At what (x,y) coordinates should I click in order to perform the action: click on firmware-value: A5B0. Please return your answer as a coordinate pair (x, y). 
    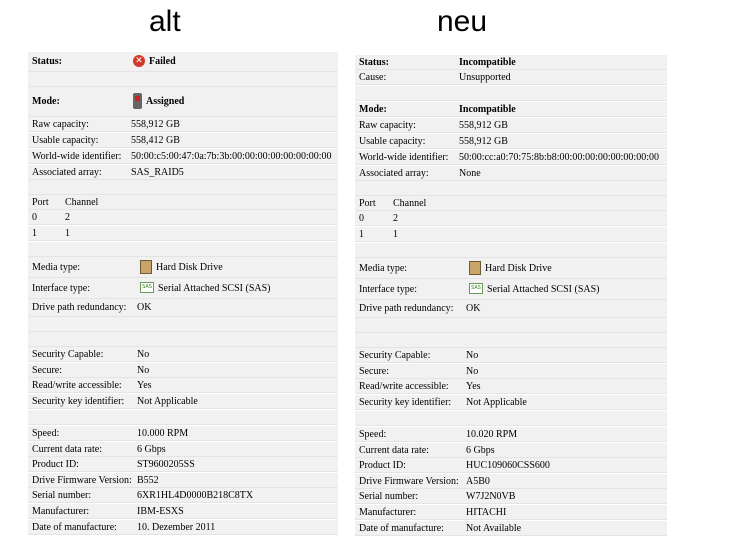
    Looking at the image, I should click on (478, 481).